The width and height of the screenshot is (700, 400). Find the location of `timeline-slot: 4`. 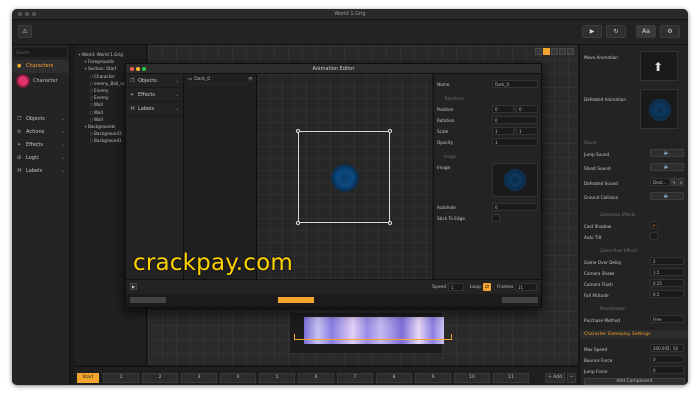

timeline-slot: 4 is located at coordinates (238, 378).